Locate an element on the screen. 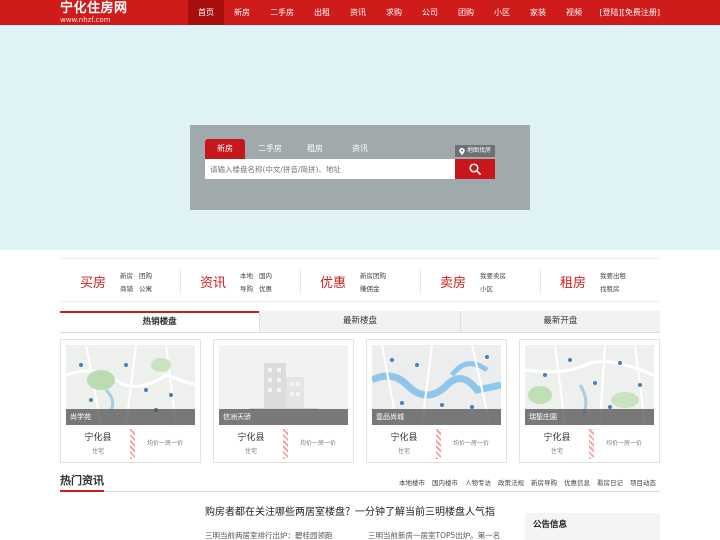 Image resolution: width=720 pixels, height=540 pixels. category-title: 买房 is located at coordinates (100, 281).